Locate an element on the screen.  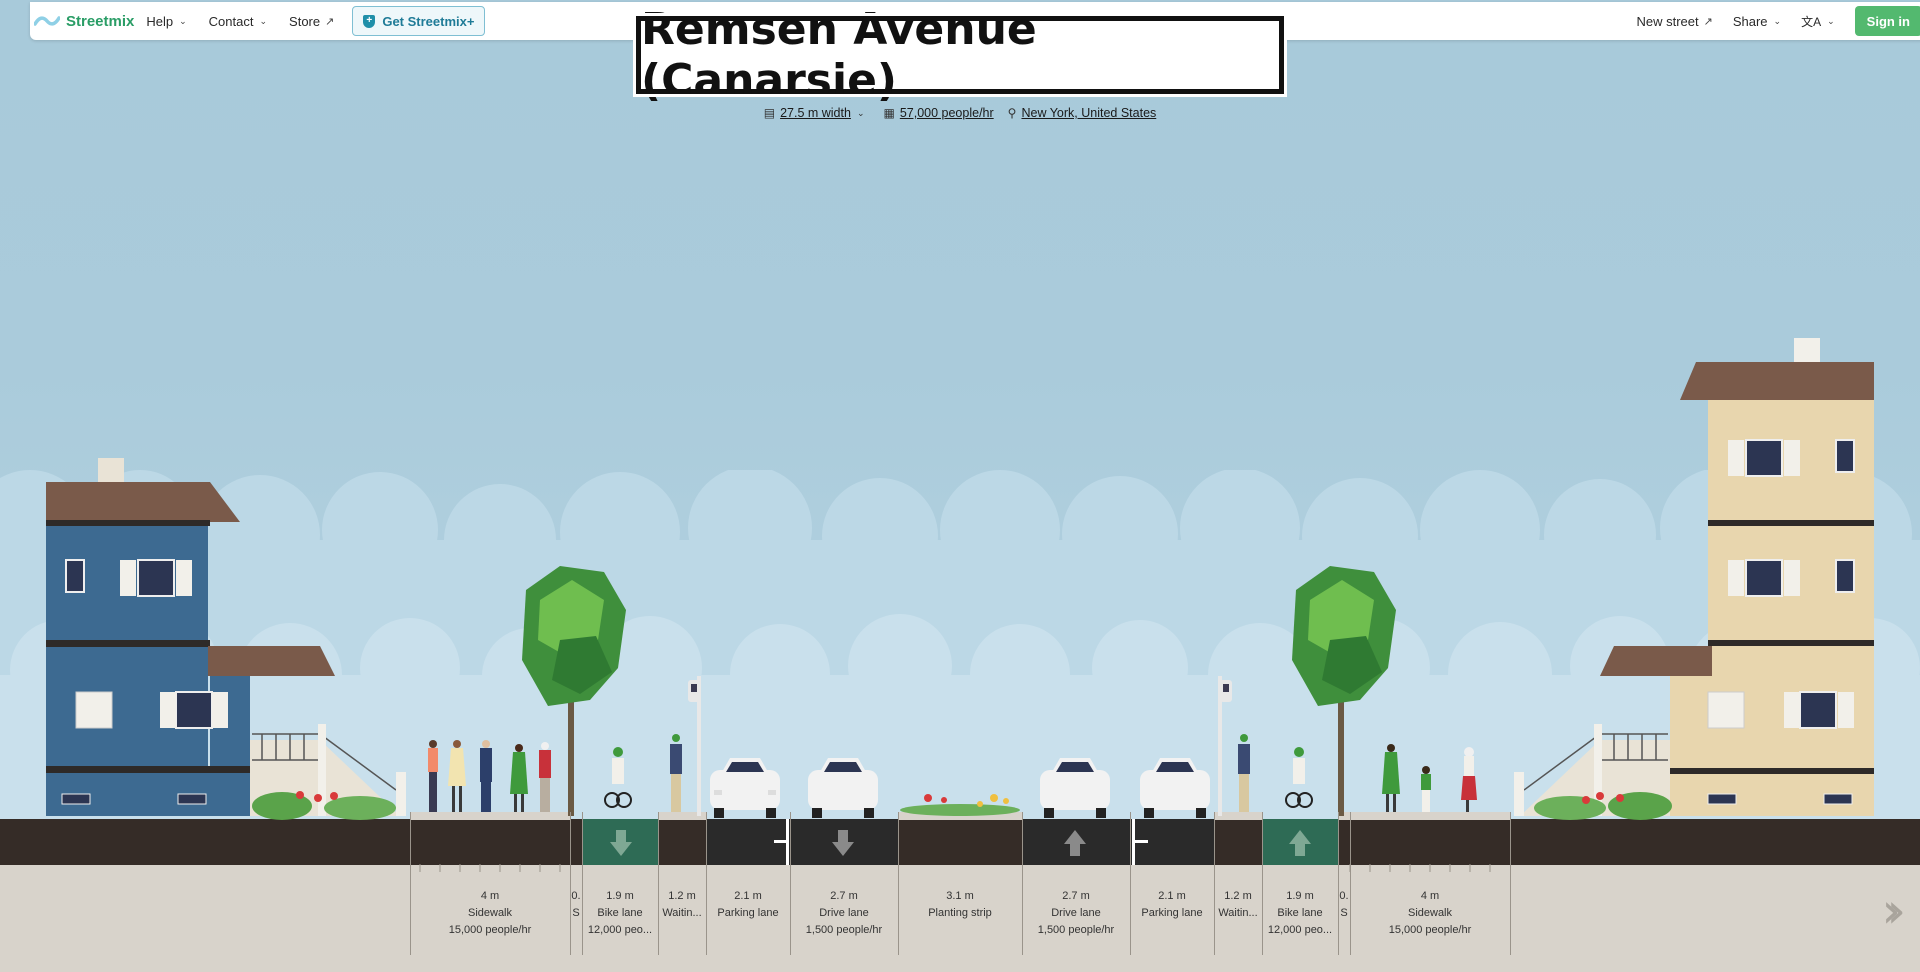
right-building is located at coordinates (1694, 579).